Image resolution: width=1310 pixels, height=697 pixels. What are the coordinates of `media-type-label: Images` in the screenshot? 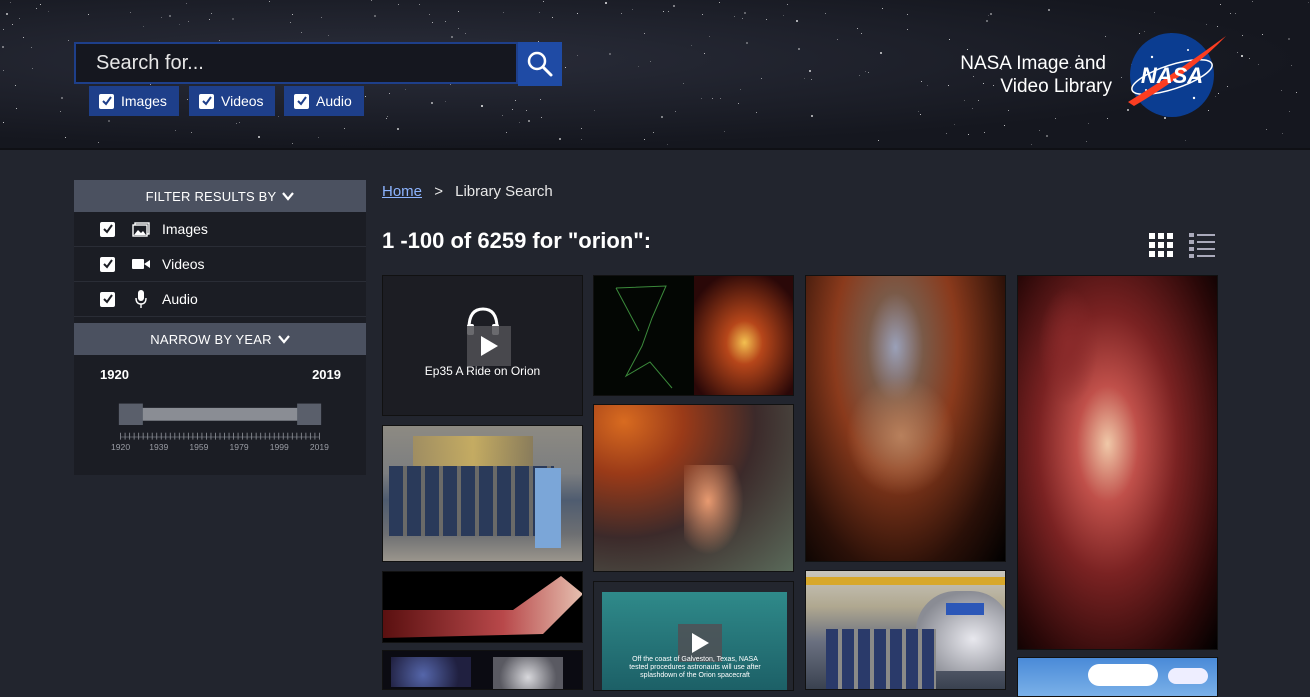 It's located at (144, 101).